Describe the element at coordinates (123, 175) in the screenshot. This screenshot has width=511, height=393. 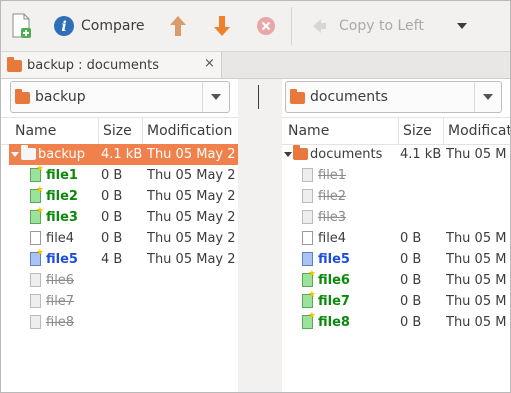
I see `table-row: ★ file1 0 B Thu 05 May 2` at that location.